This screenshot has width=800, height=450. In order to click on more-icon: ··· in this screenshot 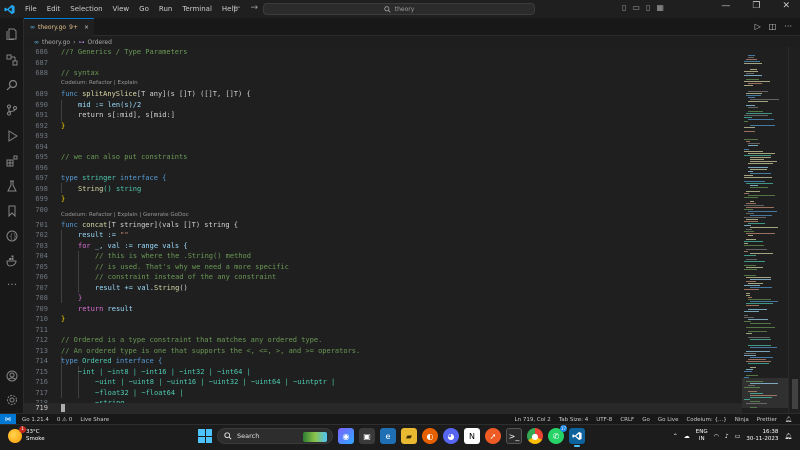, I will do `click(12, 284)`.